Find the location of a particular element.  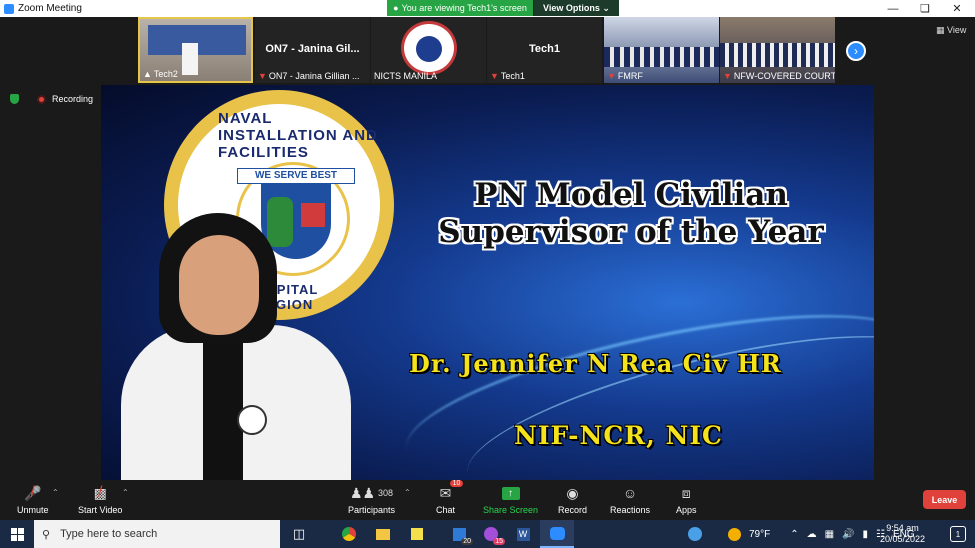

meeting-status: Recording is located at coordinates (51, 99).